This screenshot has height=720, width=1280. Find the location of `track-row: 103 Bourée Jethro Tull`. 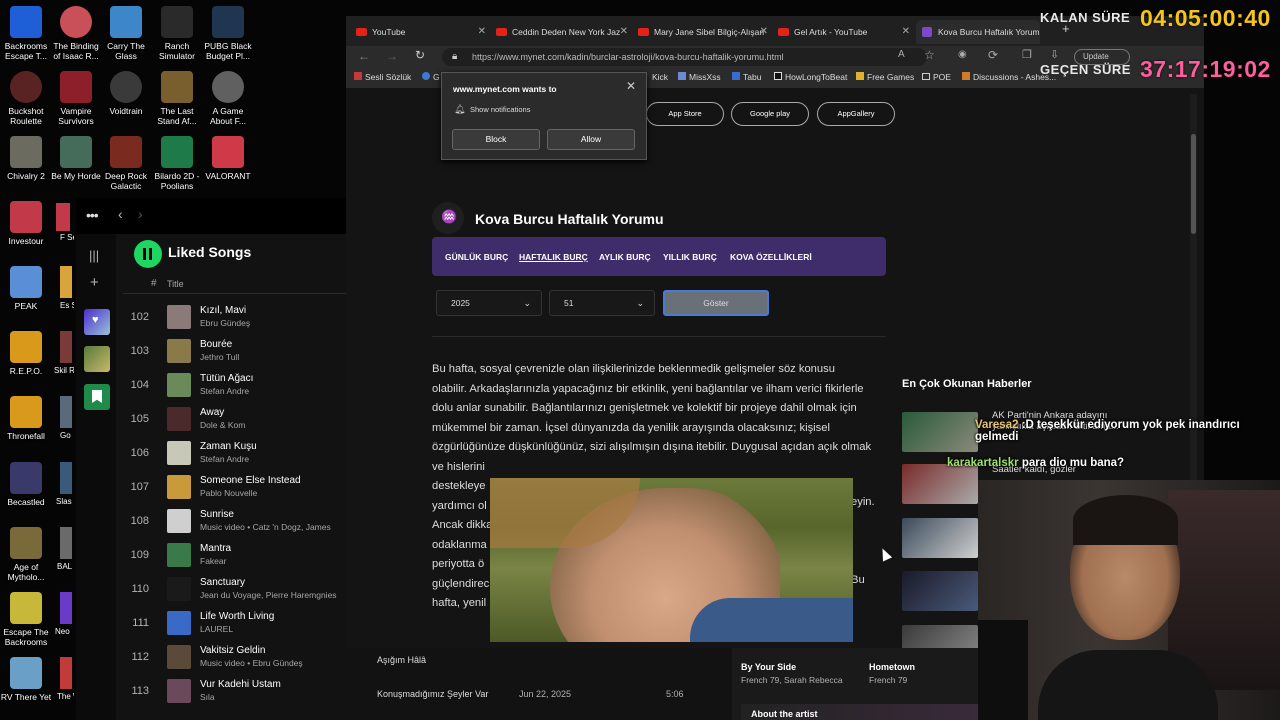

track-row: 103 Bourée Jethro Tull is located at coordinates (234, 351).